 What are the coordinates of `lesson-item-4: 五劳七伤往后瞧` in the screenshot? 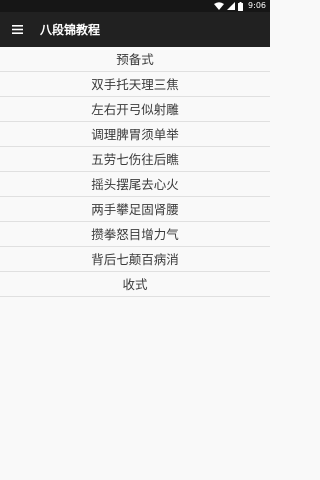 It's located at (135, 159).